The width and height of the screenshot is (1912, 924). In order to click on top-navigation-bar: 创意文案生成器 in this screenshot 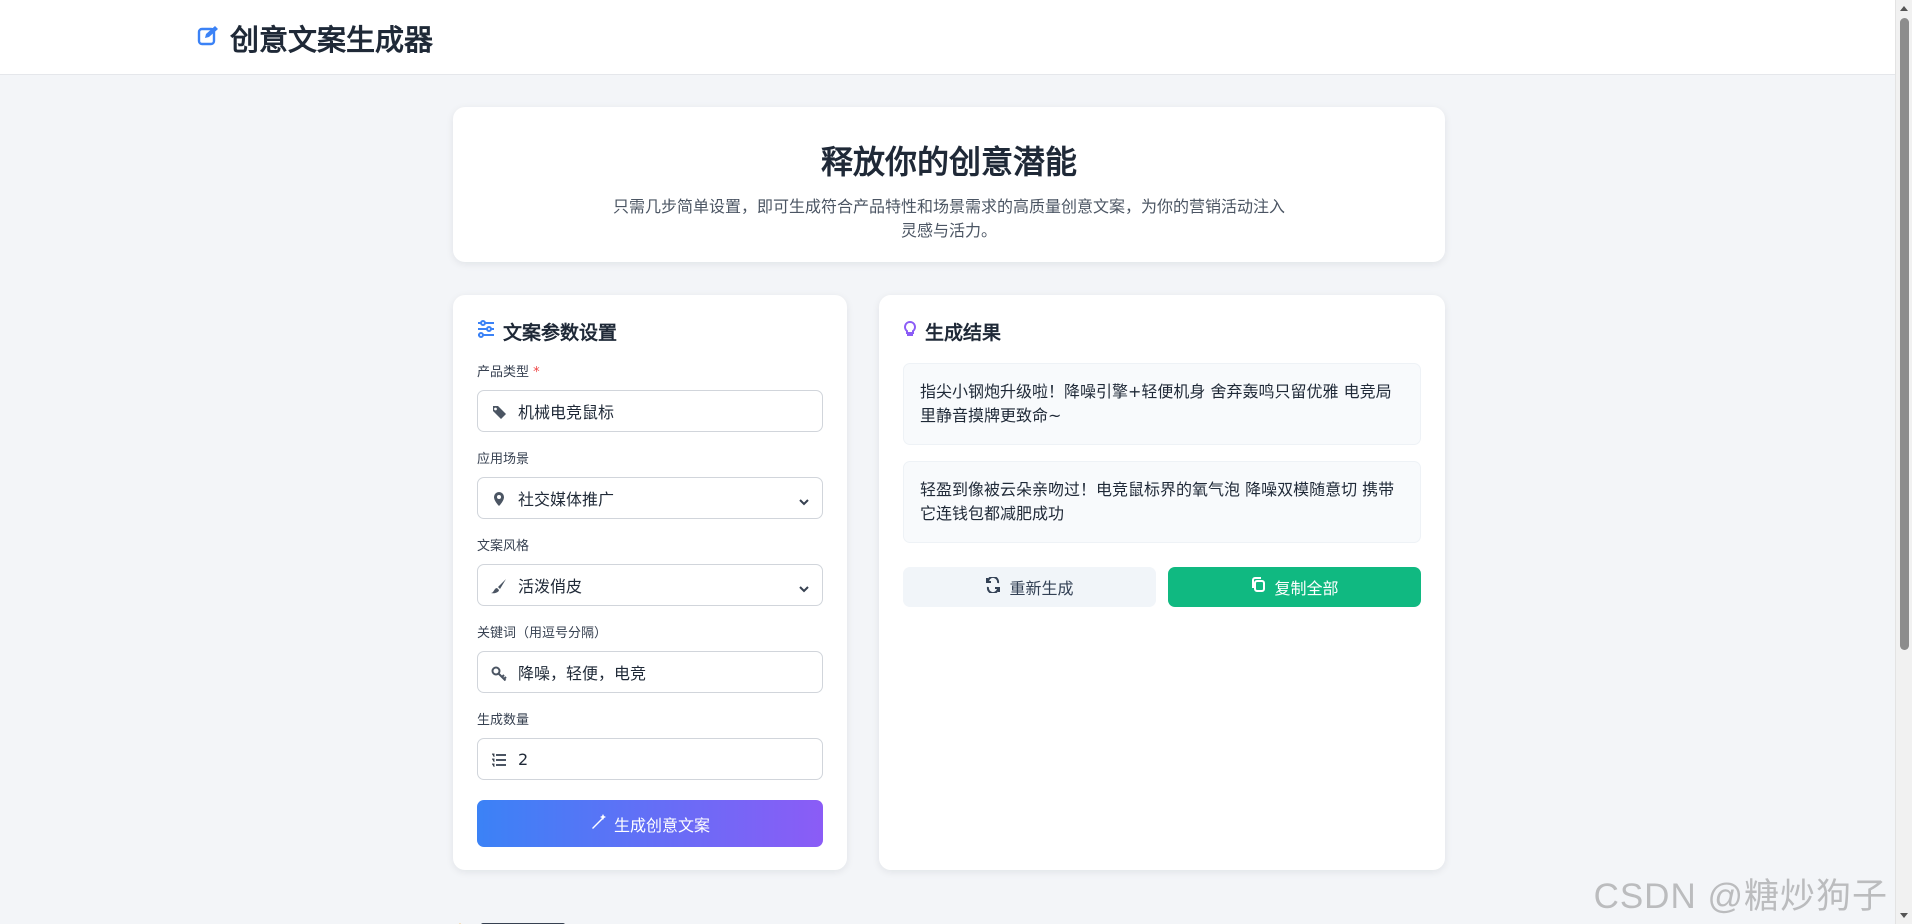, I will do `click(947, 37)`.